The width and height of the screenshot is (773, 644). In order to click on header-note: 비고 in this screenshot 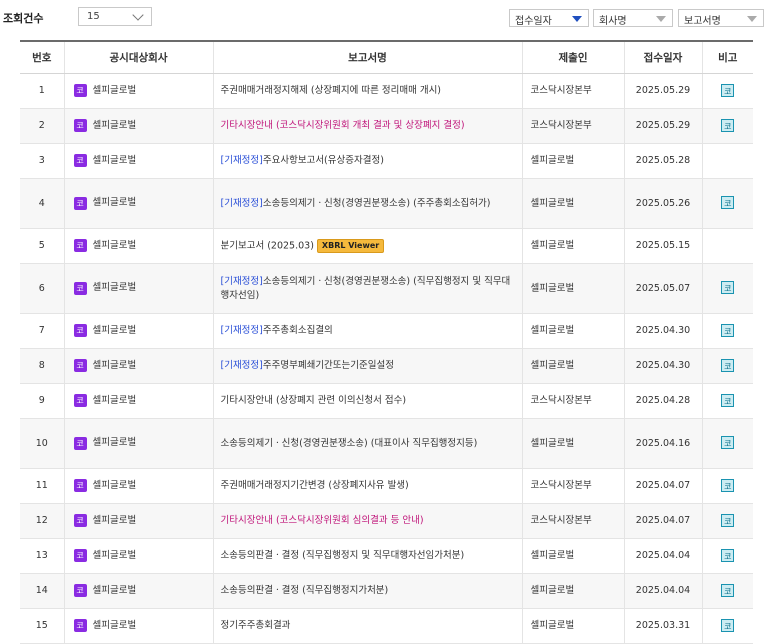, I will do `click(727, 57)`.